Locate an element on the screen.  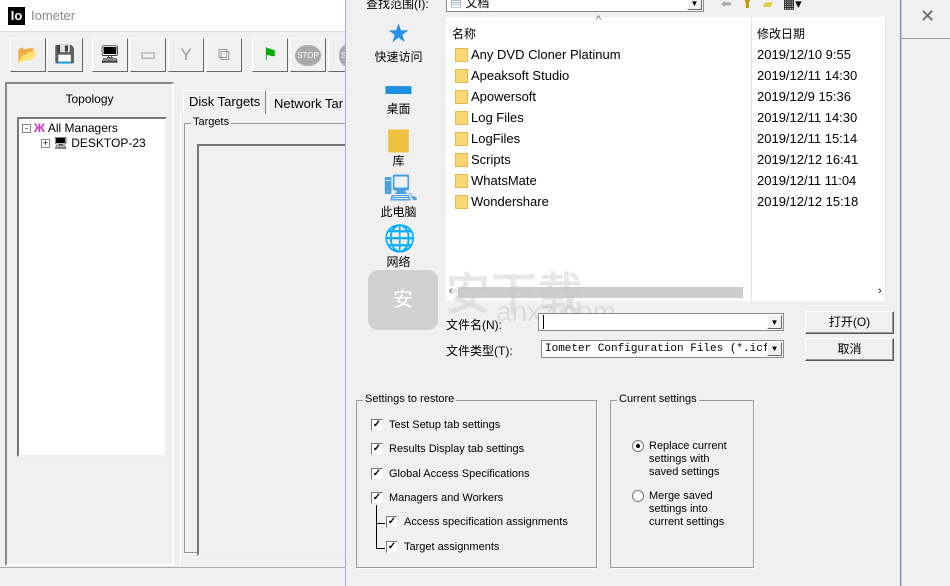
open-button: 📂 is located at coordinates (28, 55).